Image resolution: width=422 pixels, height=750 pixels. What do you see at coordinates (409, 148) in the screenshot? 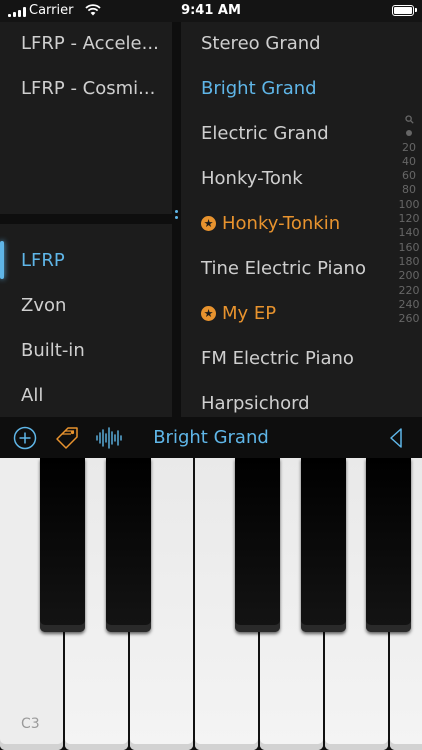
I see `index-item: 20` at bounding box center [409, 148].